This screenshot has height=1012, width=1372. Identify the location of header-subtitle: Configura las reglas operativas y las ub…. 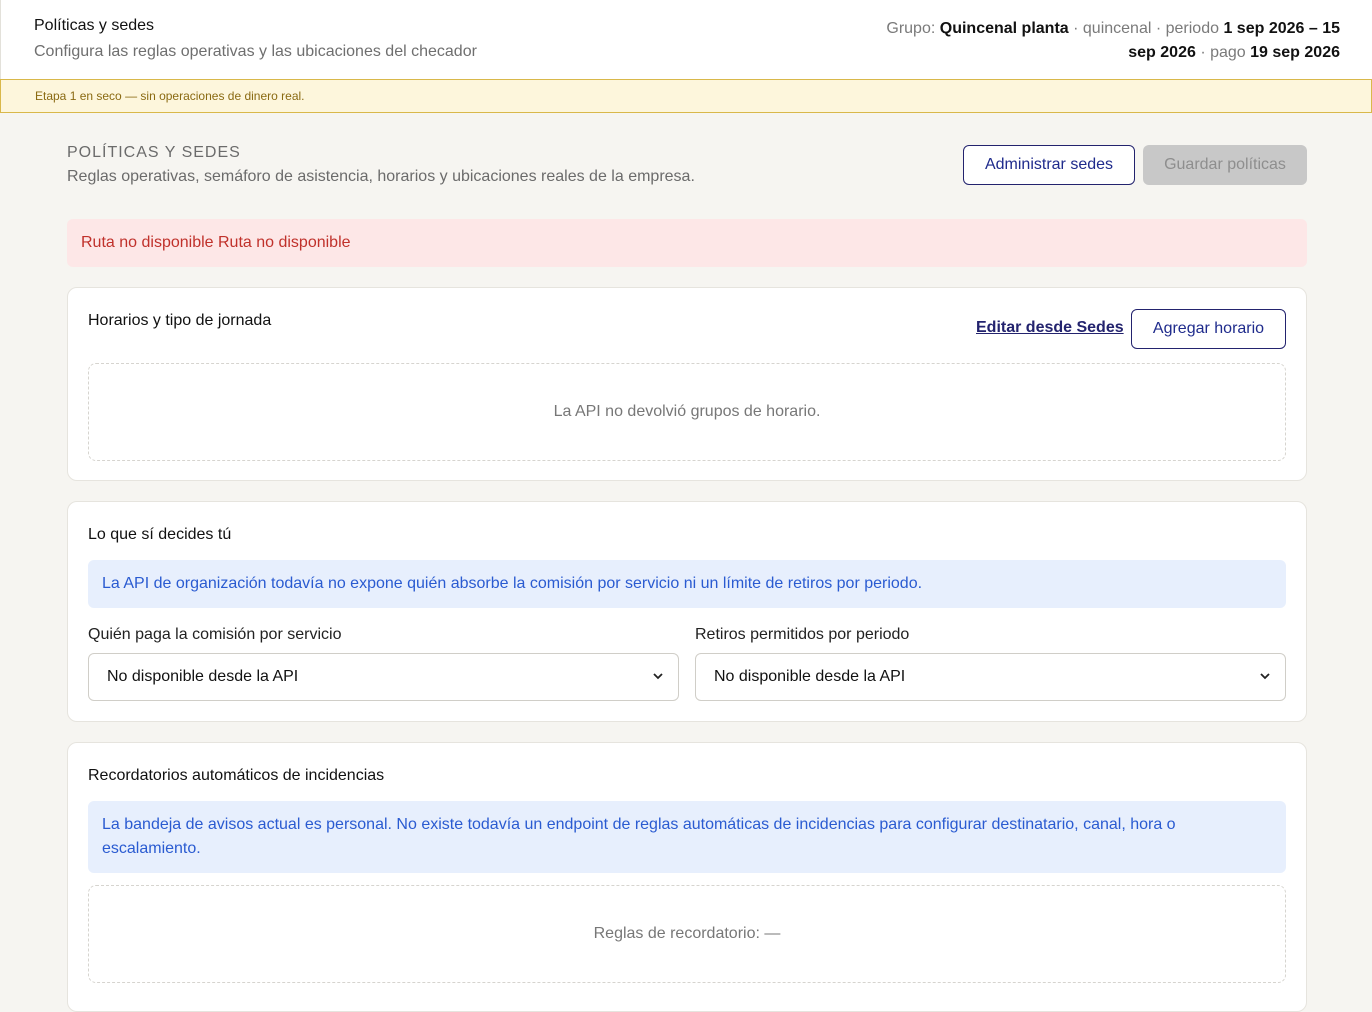
(255, 51).